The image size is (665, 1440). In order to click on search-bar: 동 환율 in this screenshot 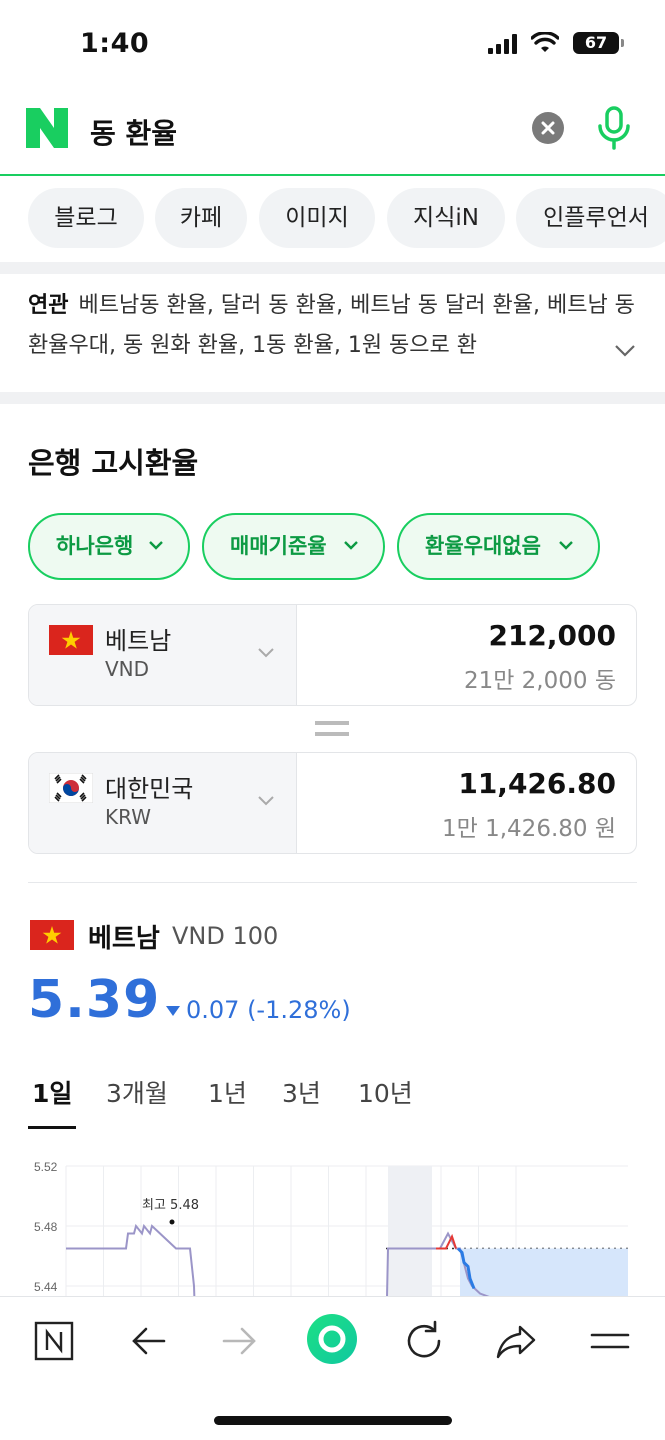, I will do `click(332, 133)`.